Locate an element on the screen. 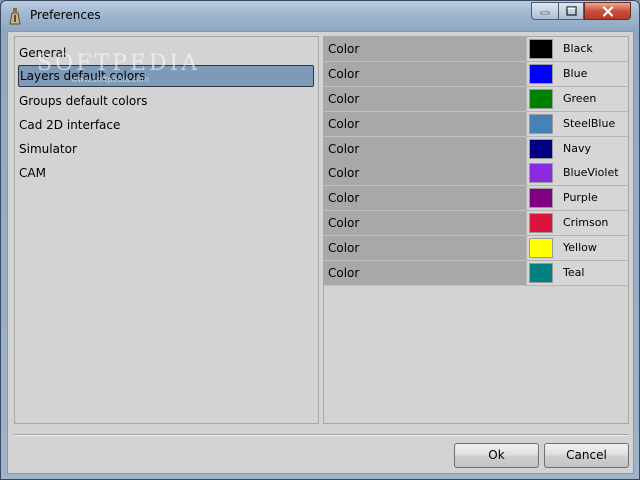 The height and width of the screenshot is (480, 640). color-value-cell: Blue is located at coordinates (577, 74).